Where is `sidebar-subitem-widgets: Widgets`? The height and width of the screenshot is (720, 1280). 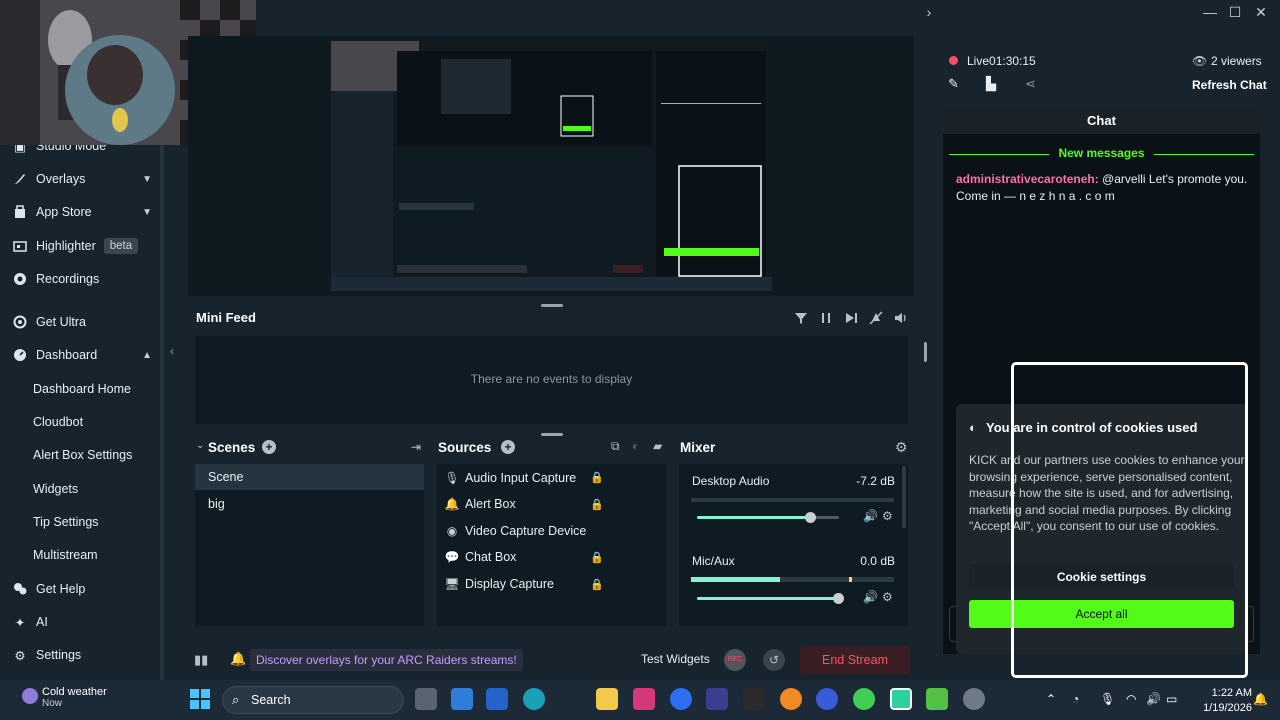 sidebar-subitem-widgets: Widgets is located at coordinates (55, 489).